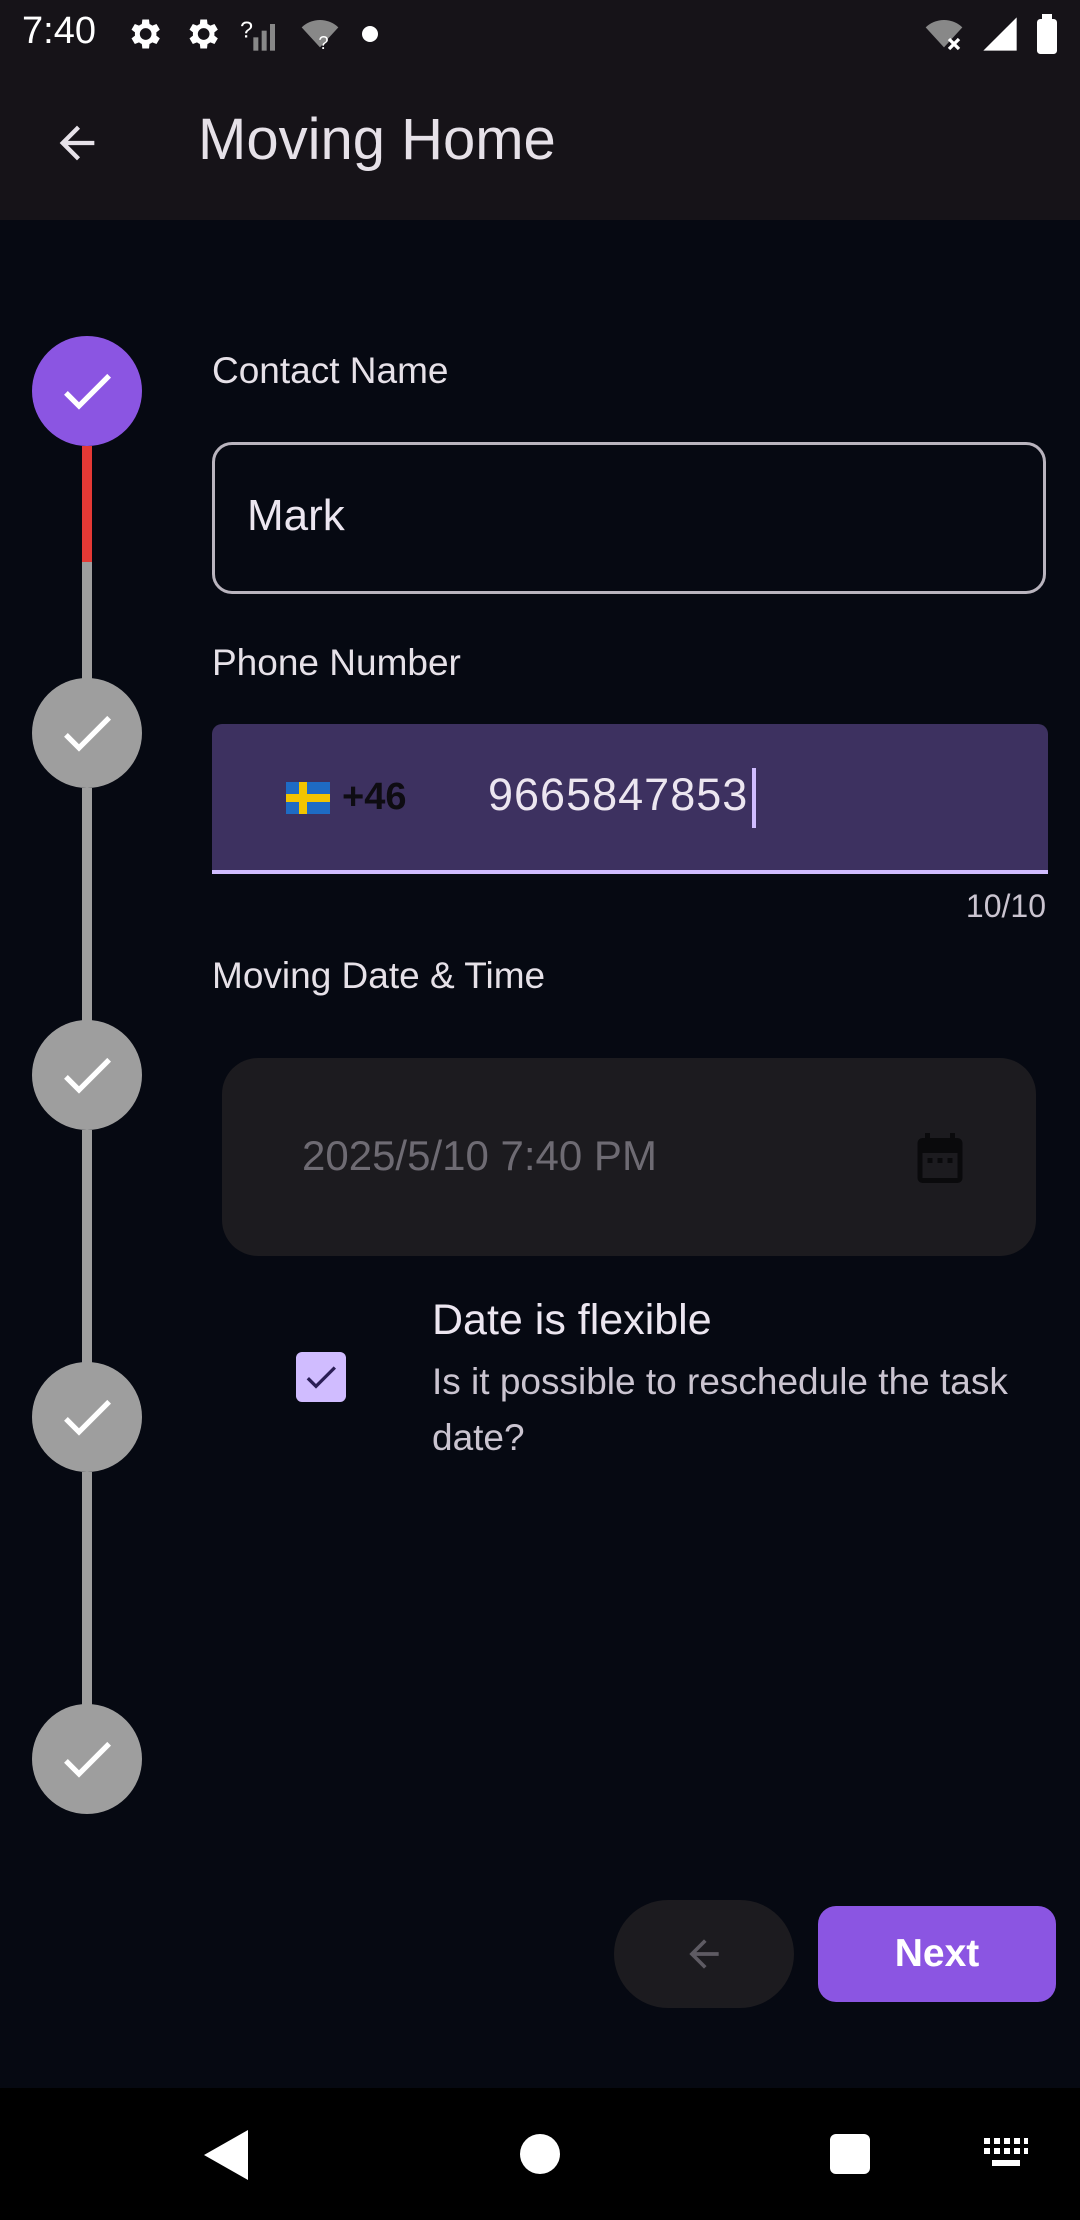 The image size is (1080, 2220). Describe the element at coordinates (479, 1155) in the screenshot. I see `moving-date-value: 2025/5/10 7:40 PM` at that location.